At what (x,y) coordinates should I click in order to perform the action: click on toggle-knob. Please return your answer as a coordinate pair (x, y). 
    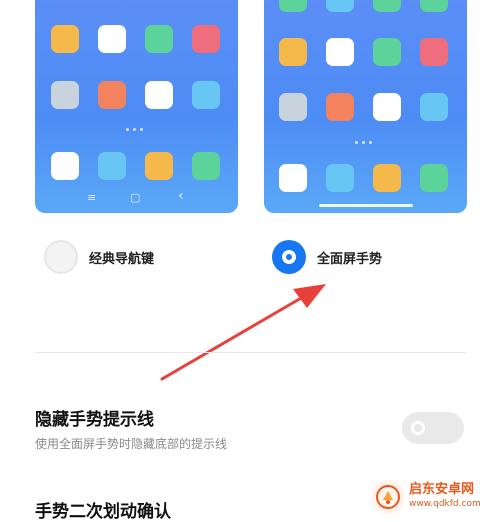
    Looking at the image, I should click on (418, 428).